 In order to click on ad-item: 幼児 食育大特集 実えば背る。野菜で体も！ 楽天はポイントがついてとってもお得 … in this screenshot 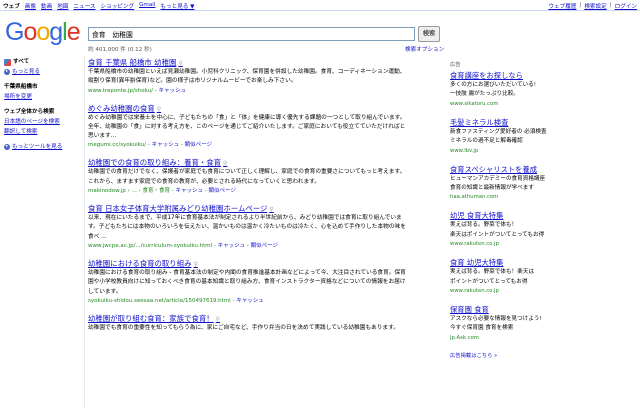, I will do `click(542, 229)`.